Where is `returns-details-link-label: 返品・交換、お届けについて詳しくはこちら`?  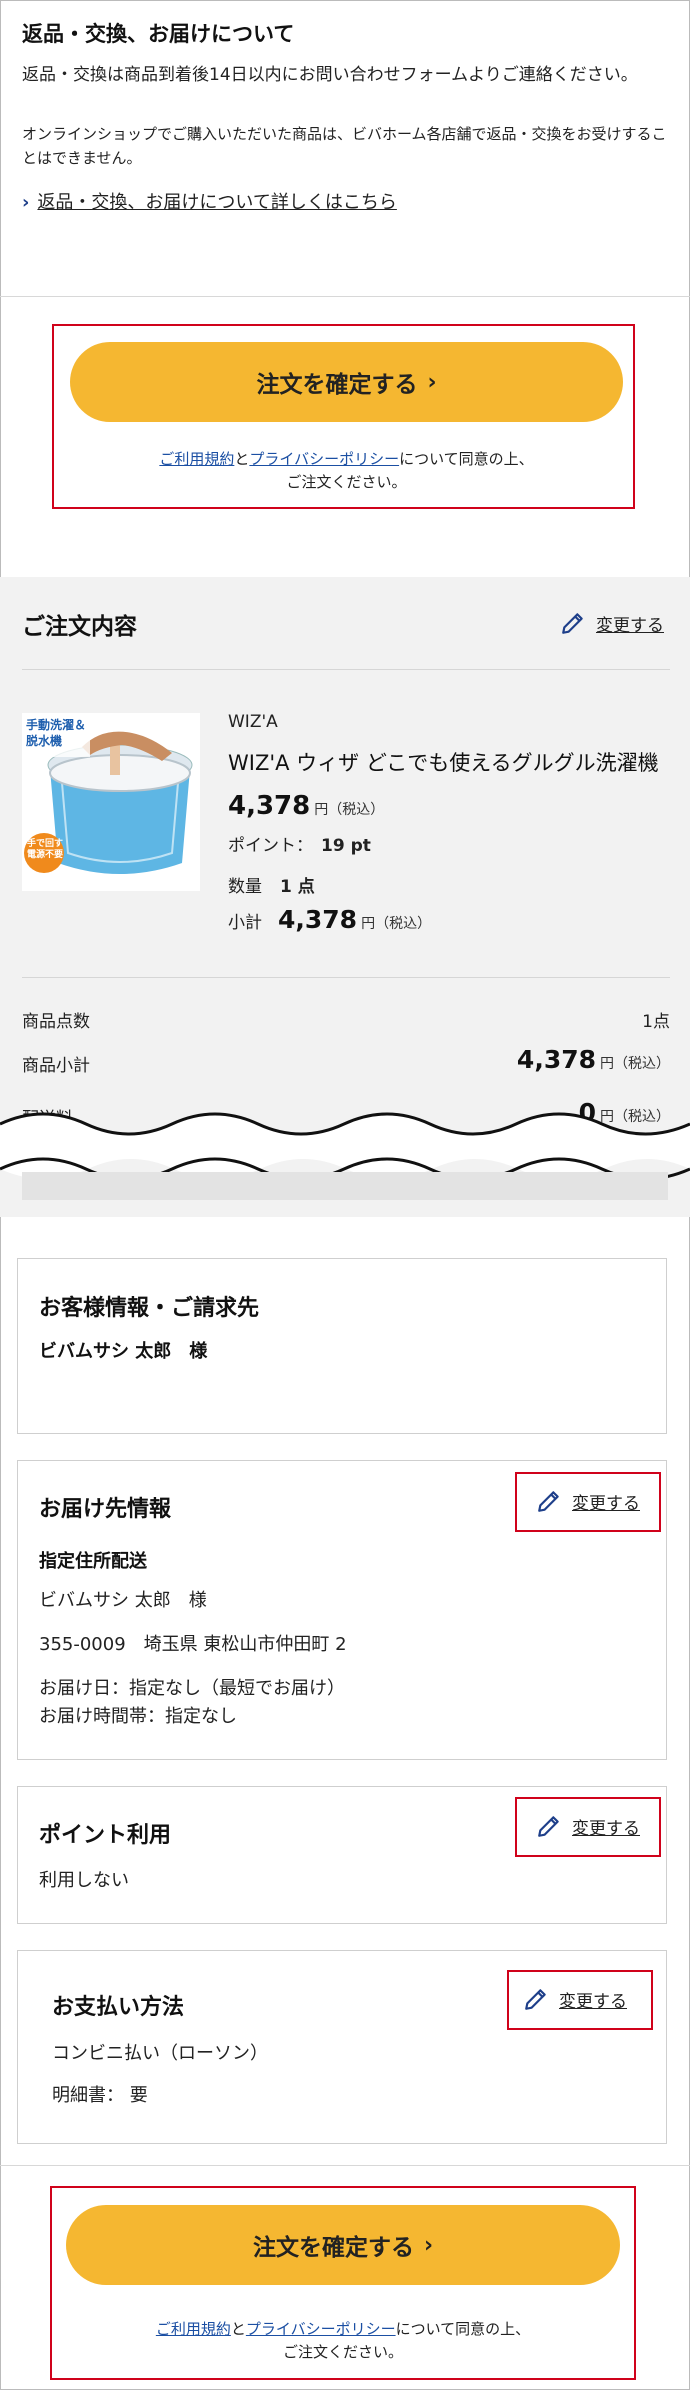 returns-details-link-label: 返品・交換、お届けについて詳しくはこちら is located at coordinates (217, 202).